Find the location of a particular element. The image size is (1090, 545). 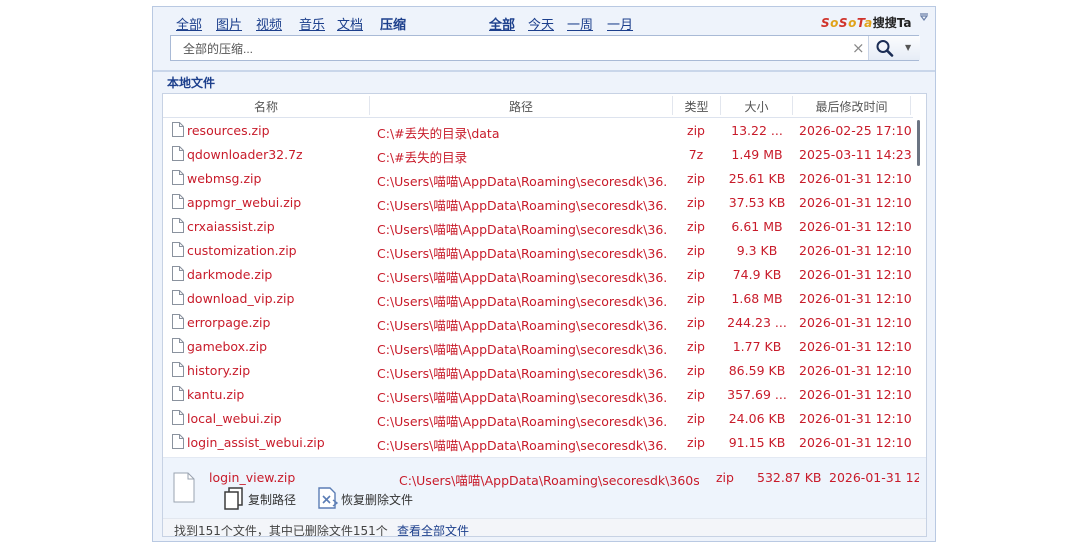

file-size: 37.53 KB is located at coordinates (757, 202).